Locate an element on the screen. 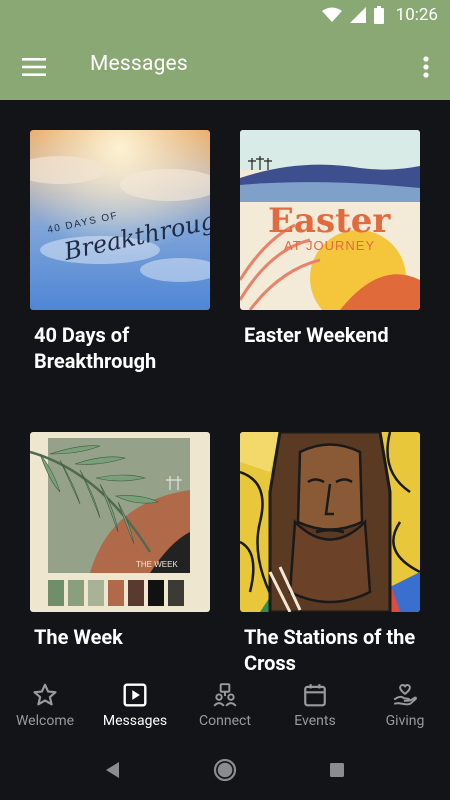 The width and height of the screenshot is (450, 800). sky-clouds-artwork: 40 DAYS OF Breakthrough is located at coordinates (120, 220).